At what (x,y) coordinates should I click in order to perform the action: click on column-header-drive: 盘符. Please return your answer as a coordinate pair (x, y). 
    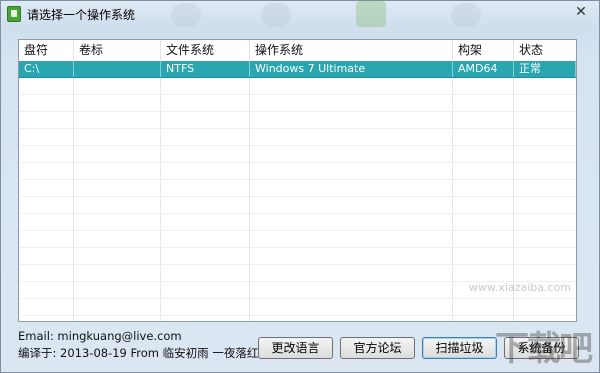
    Looking at the image, I should click on (46, 50).